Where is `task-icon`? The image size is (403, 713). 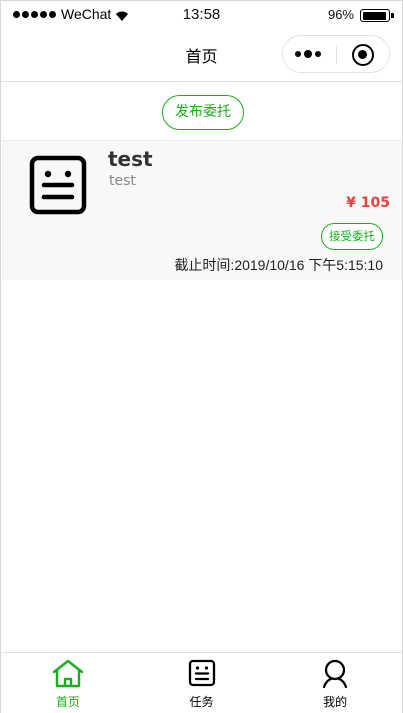
task-icon is located at coordinates (201, 673).